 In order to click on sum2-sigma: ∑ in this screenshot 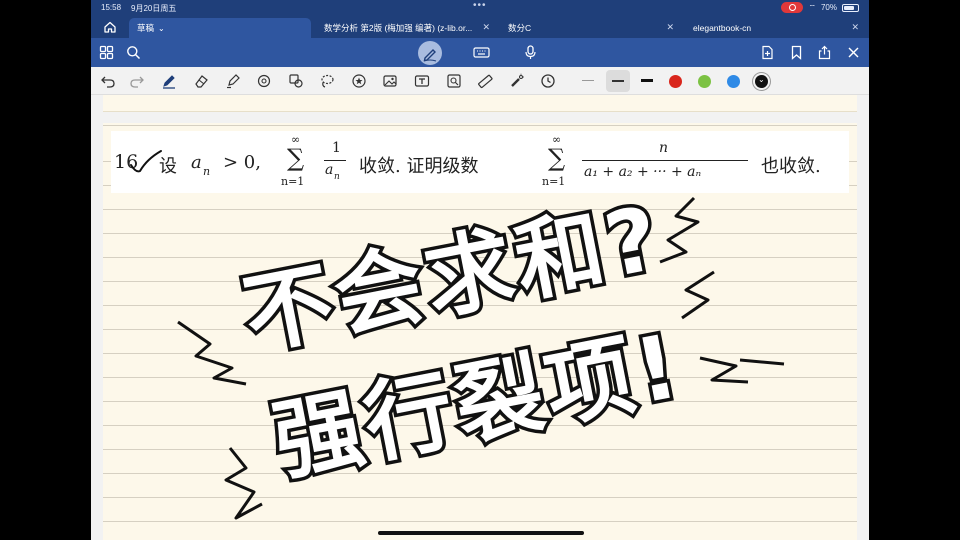, I will do `click(557, 158)`.